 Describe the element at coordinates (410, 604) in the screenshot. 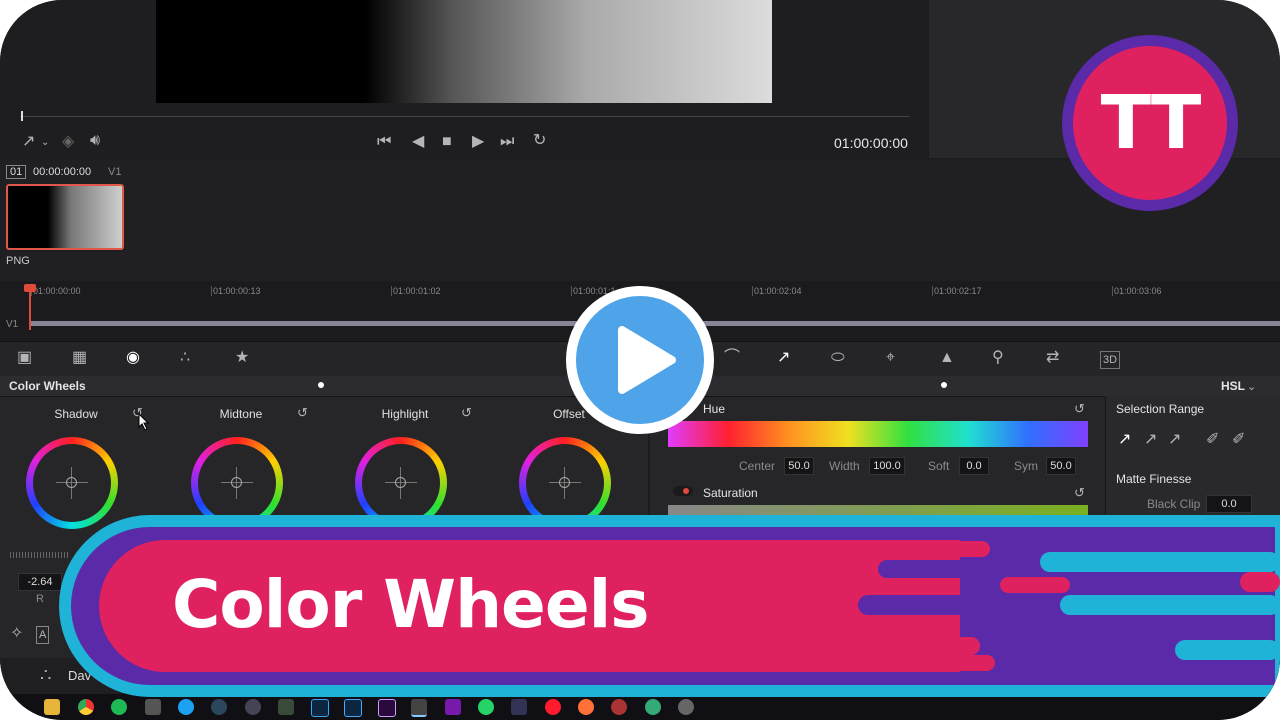

I see `overlay-title: Color Wheels` at that location.